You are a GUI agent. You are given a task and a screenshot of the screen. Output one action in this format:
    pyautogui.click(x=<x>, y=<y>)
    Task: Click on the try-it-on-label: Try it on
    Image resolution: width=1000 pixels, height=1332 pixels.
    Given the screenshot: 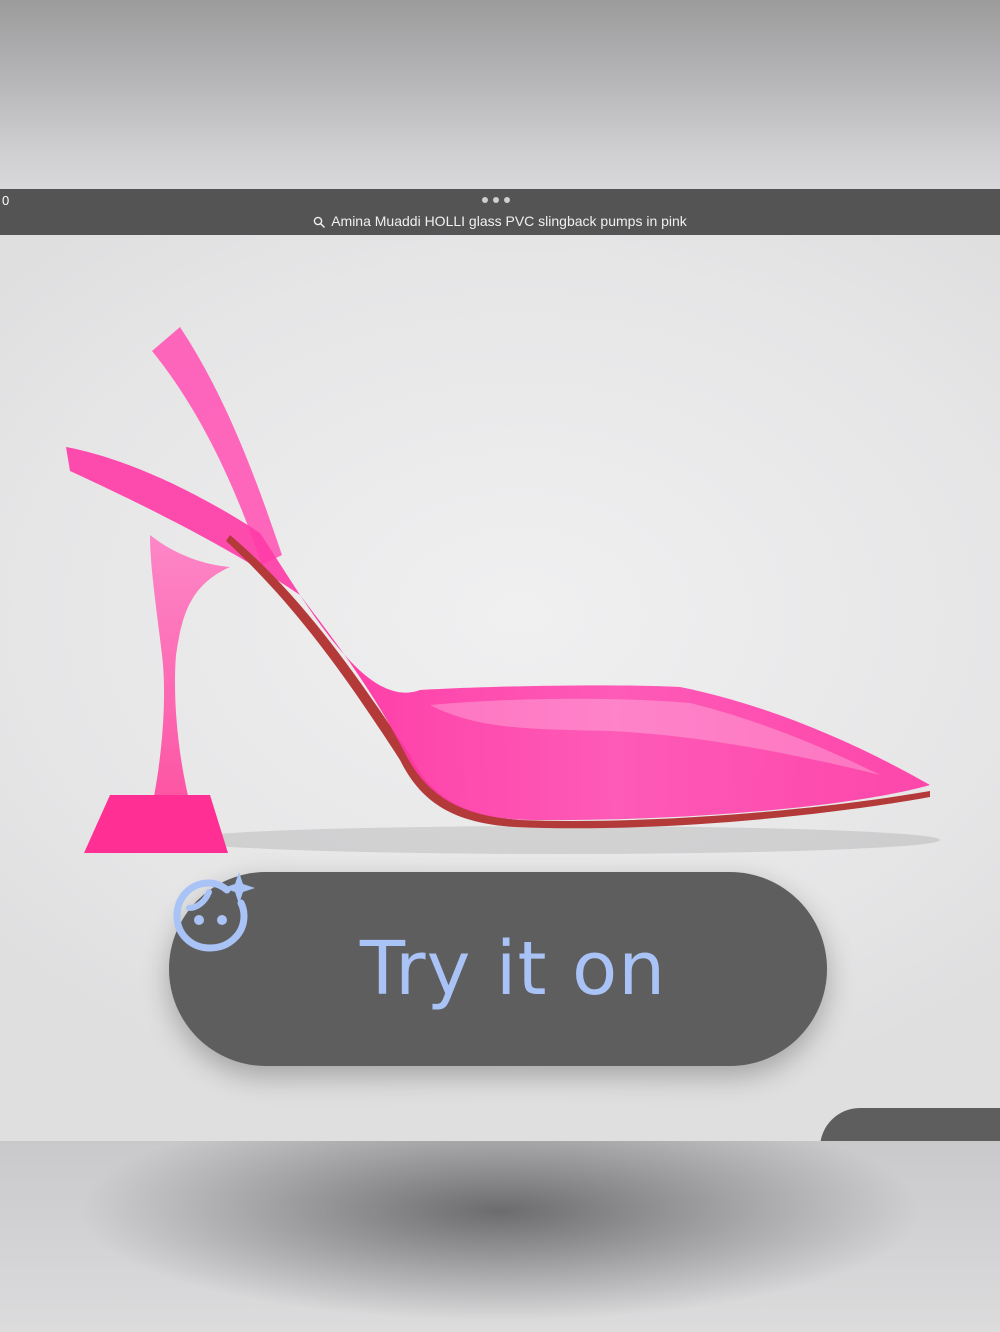 What is the action you would take?
    pyautogui.click(x=513, y=969)
    